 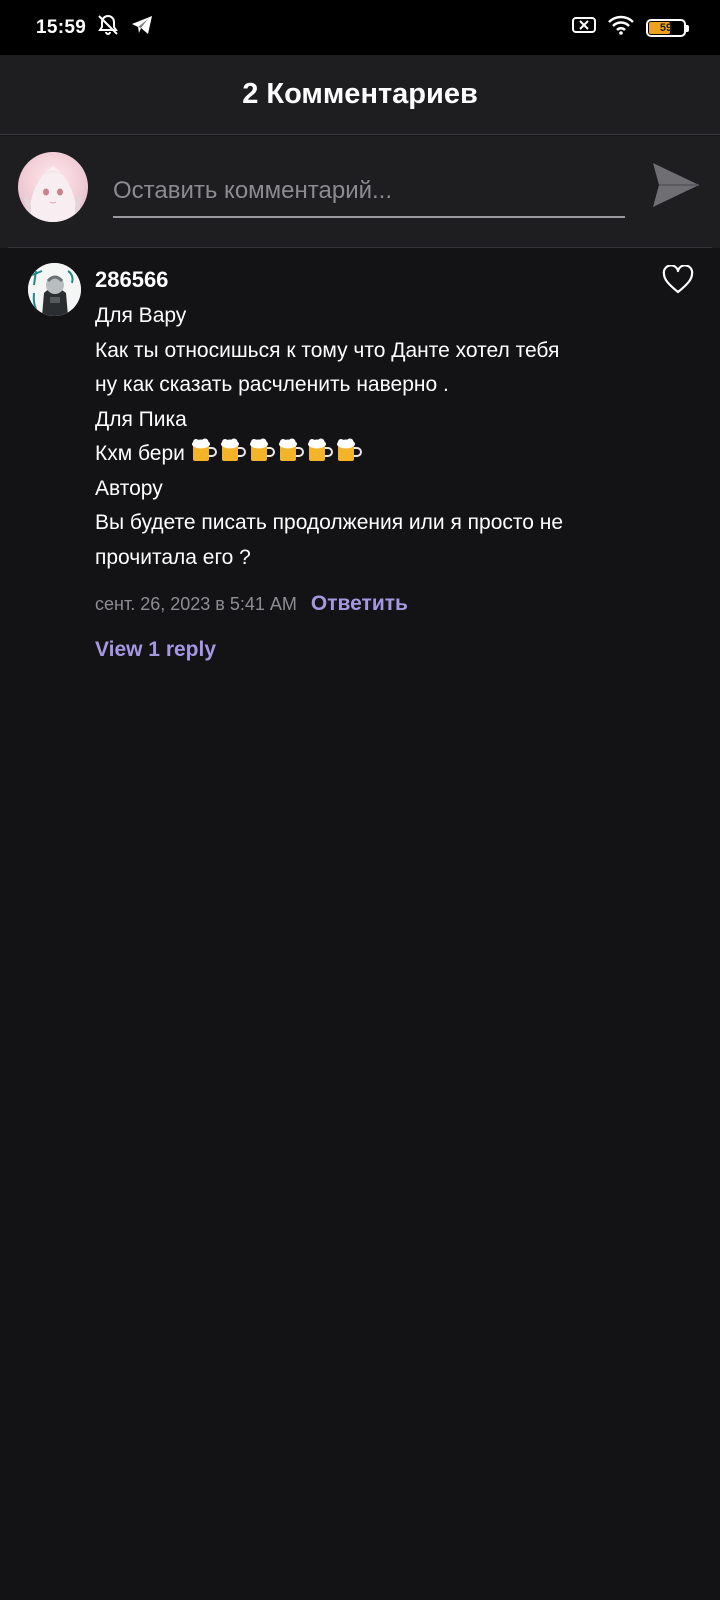 I want to click on battery-level: 59, so click(x=666, y=27).